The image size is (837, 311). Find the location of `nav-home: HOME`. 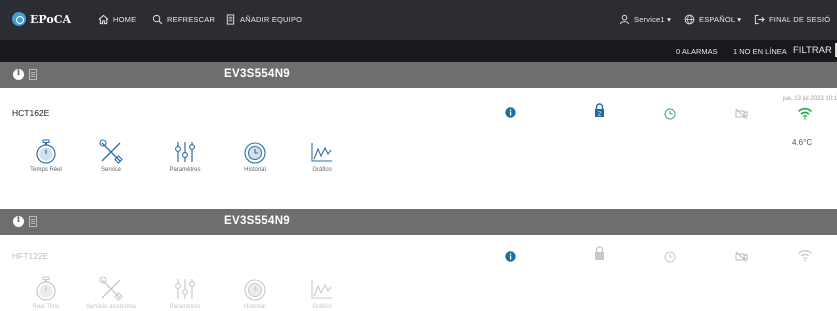

nav-home: HOME is located at coordinates (117, 19).